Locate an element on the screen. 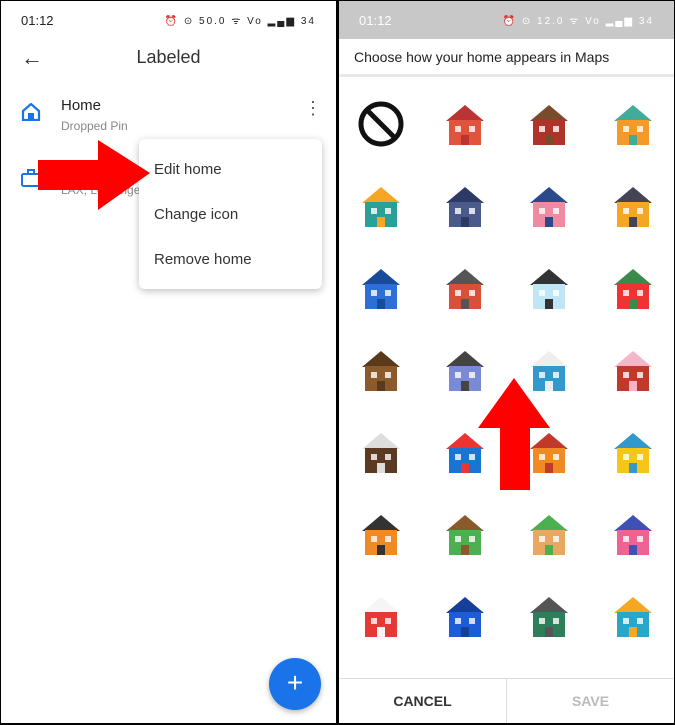  icon-option-treehouse is located at coordinates (465, 534).